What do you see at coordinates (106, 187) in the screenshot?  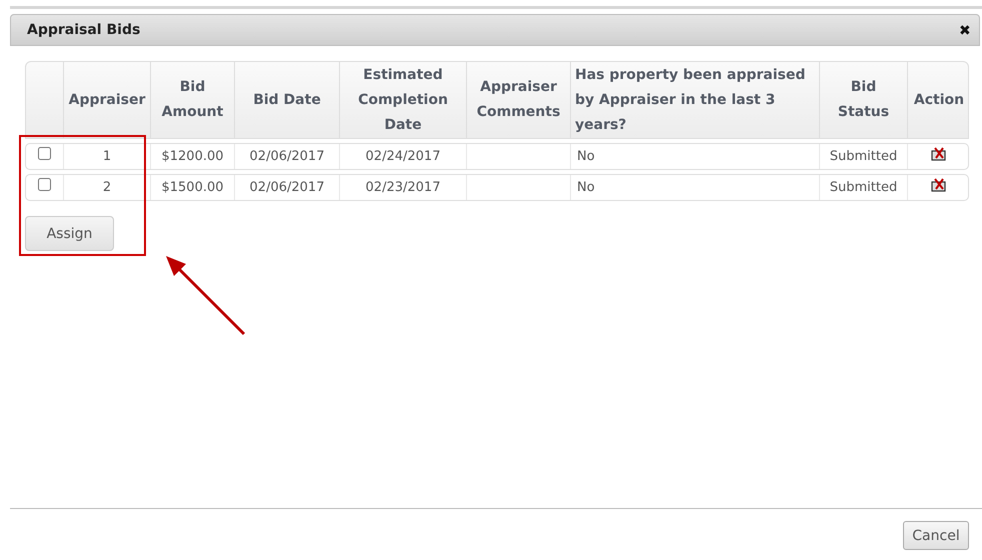 I see `table-cell: 2` at bounding box center [106, 187].